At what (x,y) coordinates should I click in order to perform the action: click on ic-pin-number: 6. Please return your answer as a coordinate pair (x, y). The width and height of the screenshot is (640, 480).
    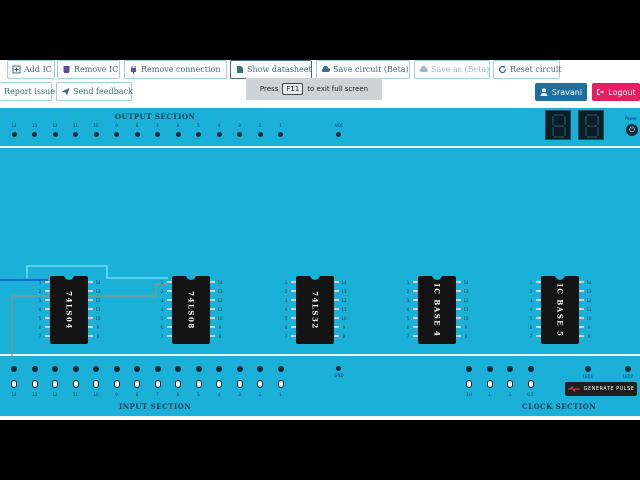
    Looking at the image, I should click on (286, 327).